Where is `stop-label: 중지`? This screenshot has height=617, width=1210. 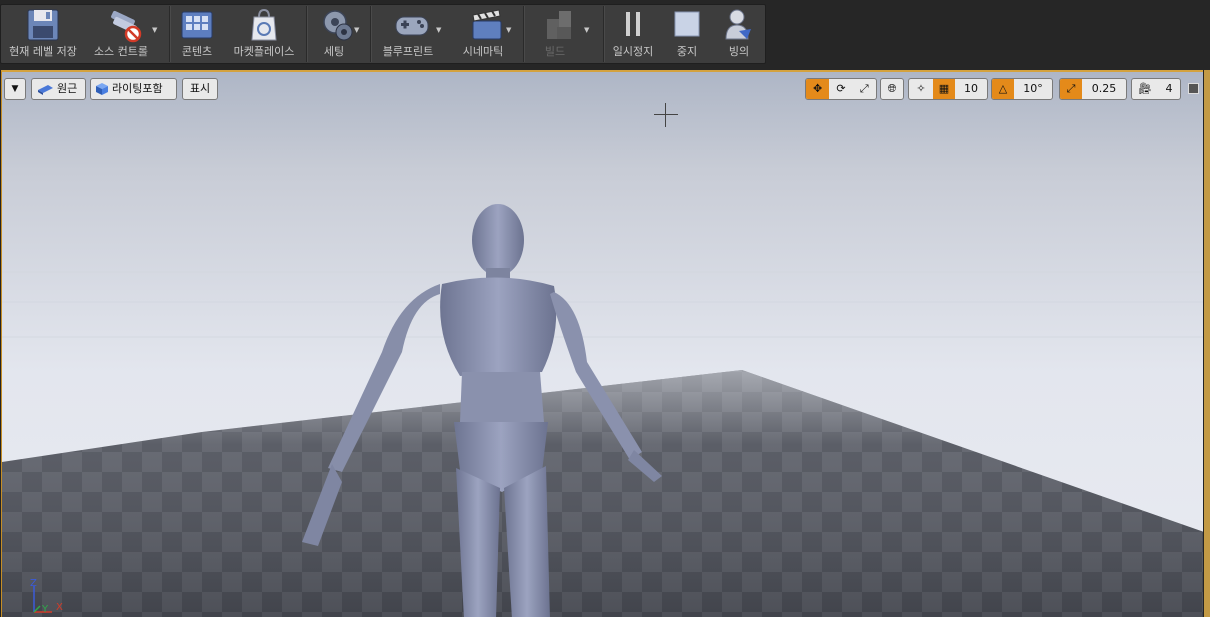 stop-label: 중지 is located at coordinates (687, 51).